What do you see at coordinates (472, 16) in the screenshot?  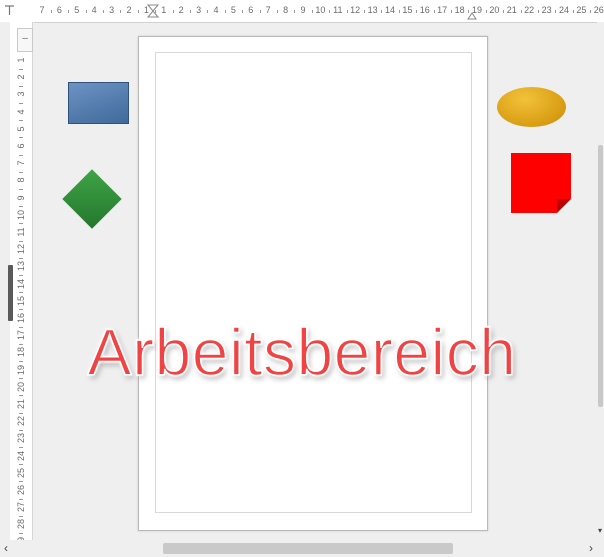 I see `right-indent-marker-icon` at bounding box center [472, 16].